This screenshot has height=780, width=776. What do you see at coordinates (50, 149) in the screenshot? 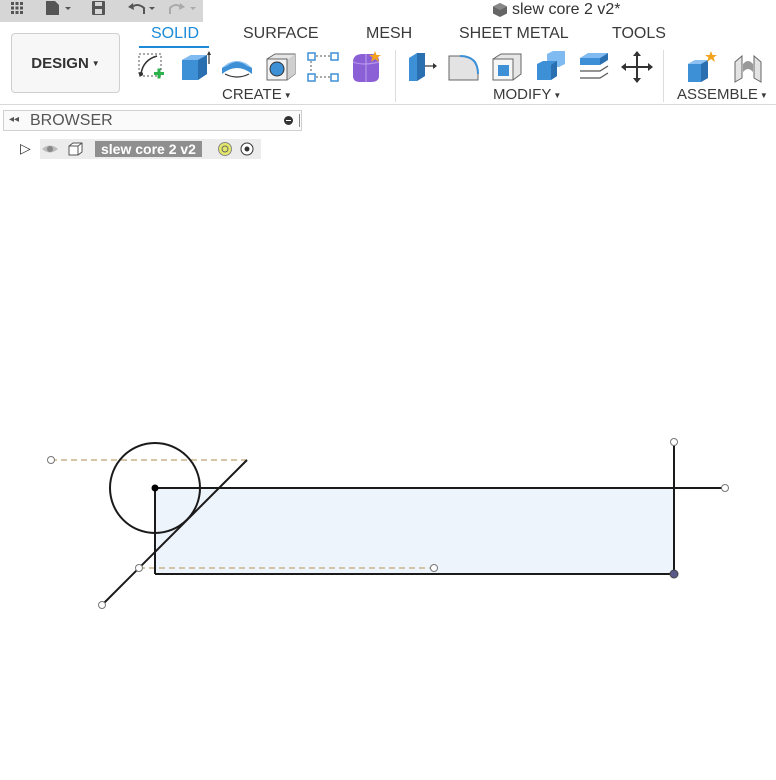
I see `visibility-eye-icon` at bounding box center [50, 149].